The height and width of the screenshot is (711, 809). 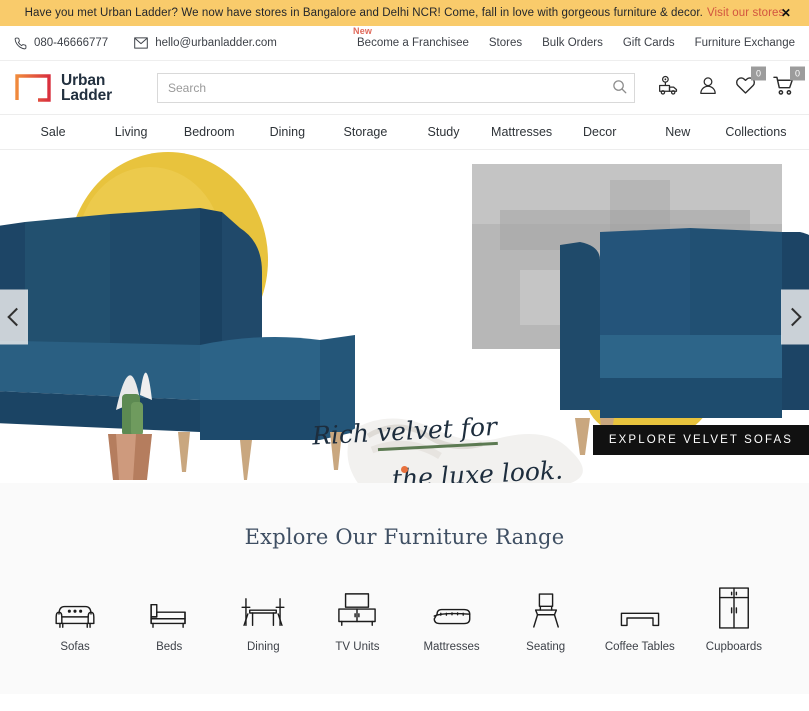 I want to click on search-icon, so click(x=619, y=88).